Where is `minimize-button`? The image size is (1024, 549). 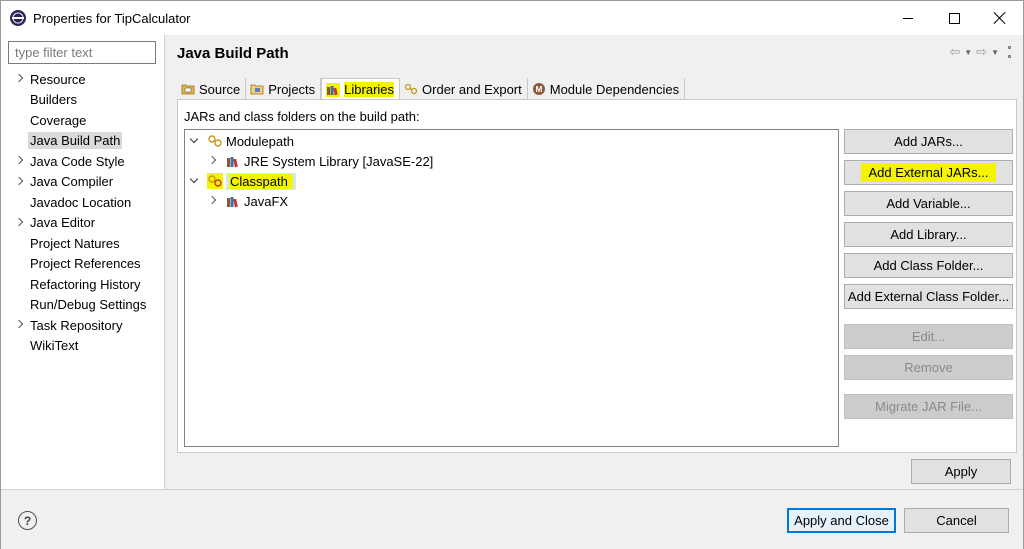
minimize-button is located at coordinates (908, 18).